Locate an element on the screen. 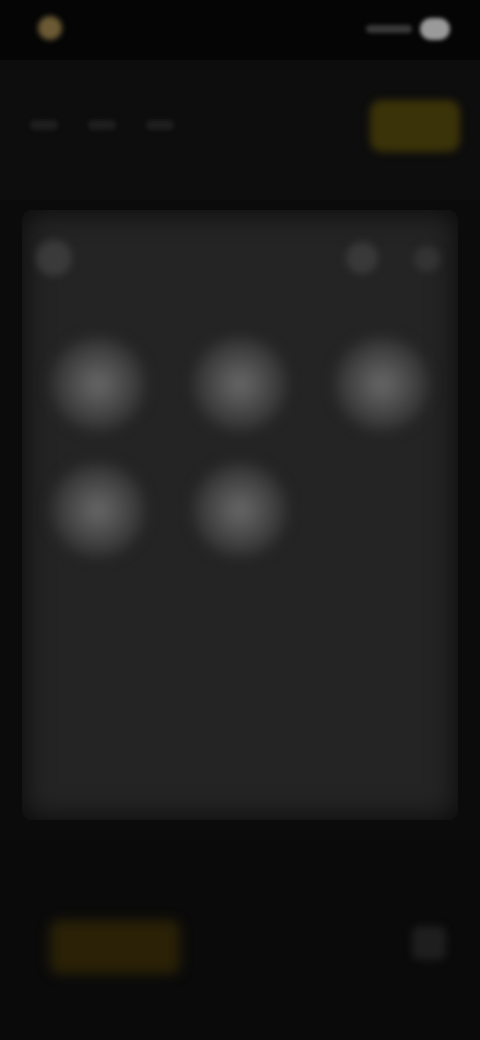  status-bar is located at coordinates (240, 30).